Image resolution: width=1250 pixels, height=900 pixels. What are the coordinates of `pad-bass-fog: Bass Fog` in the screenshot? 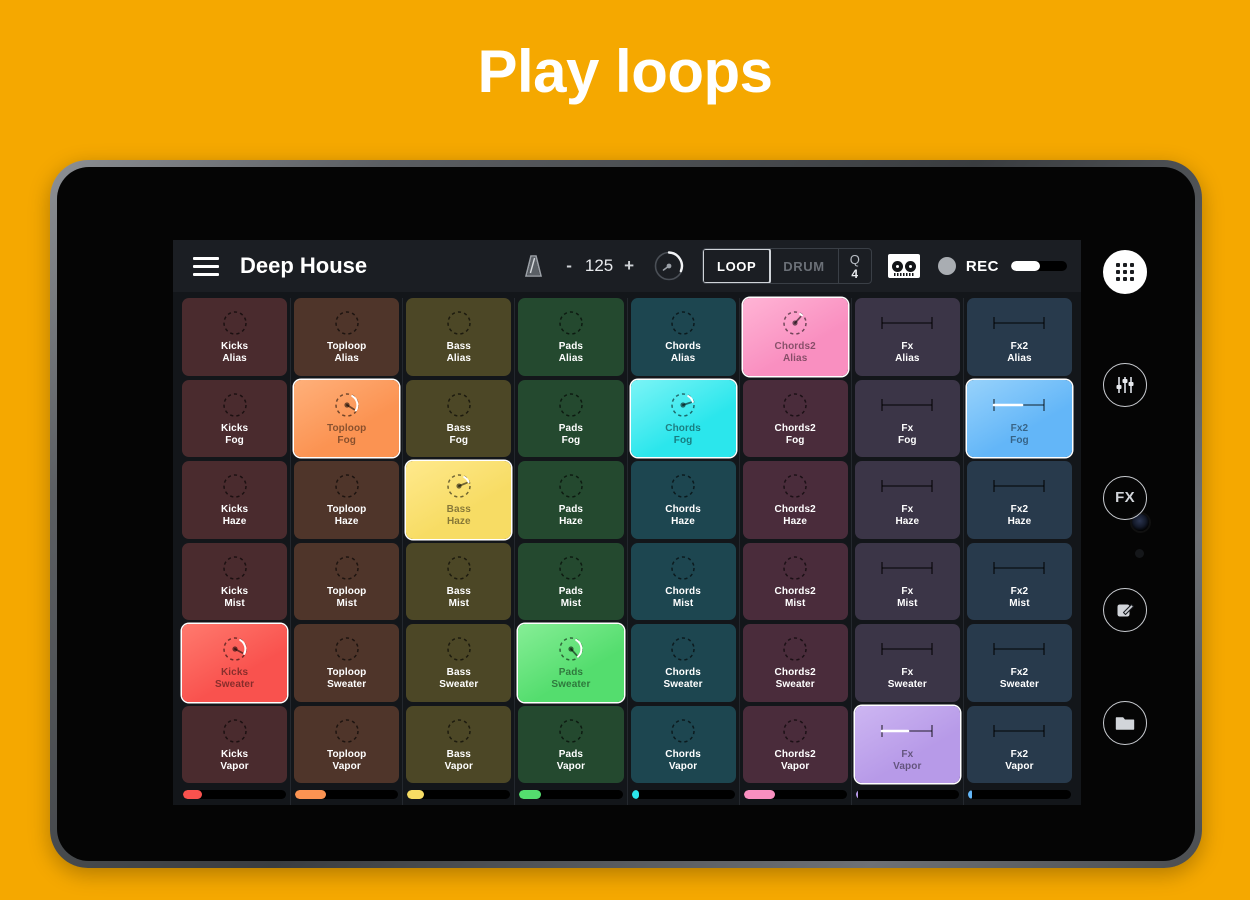 It's located at (459, 418).